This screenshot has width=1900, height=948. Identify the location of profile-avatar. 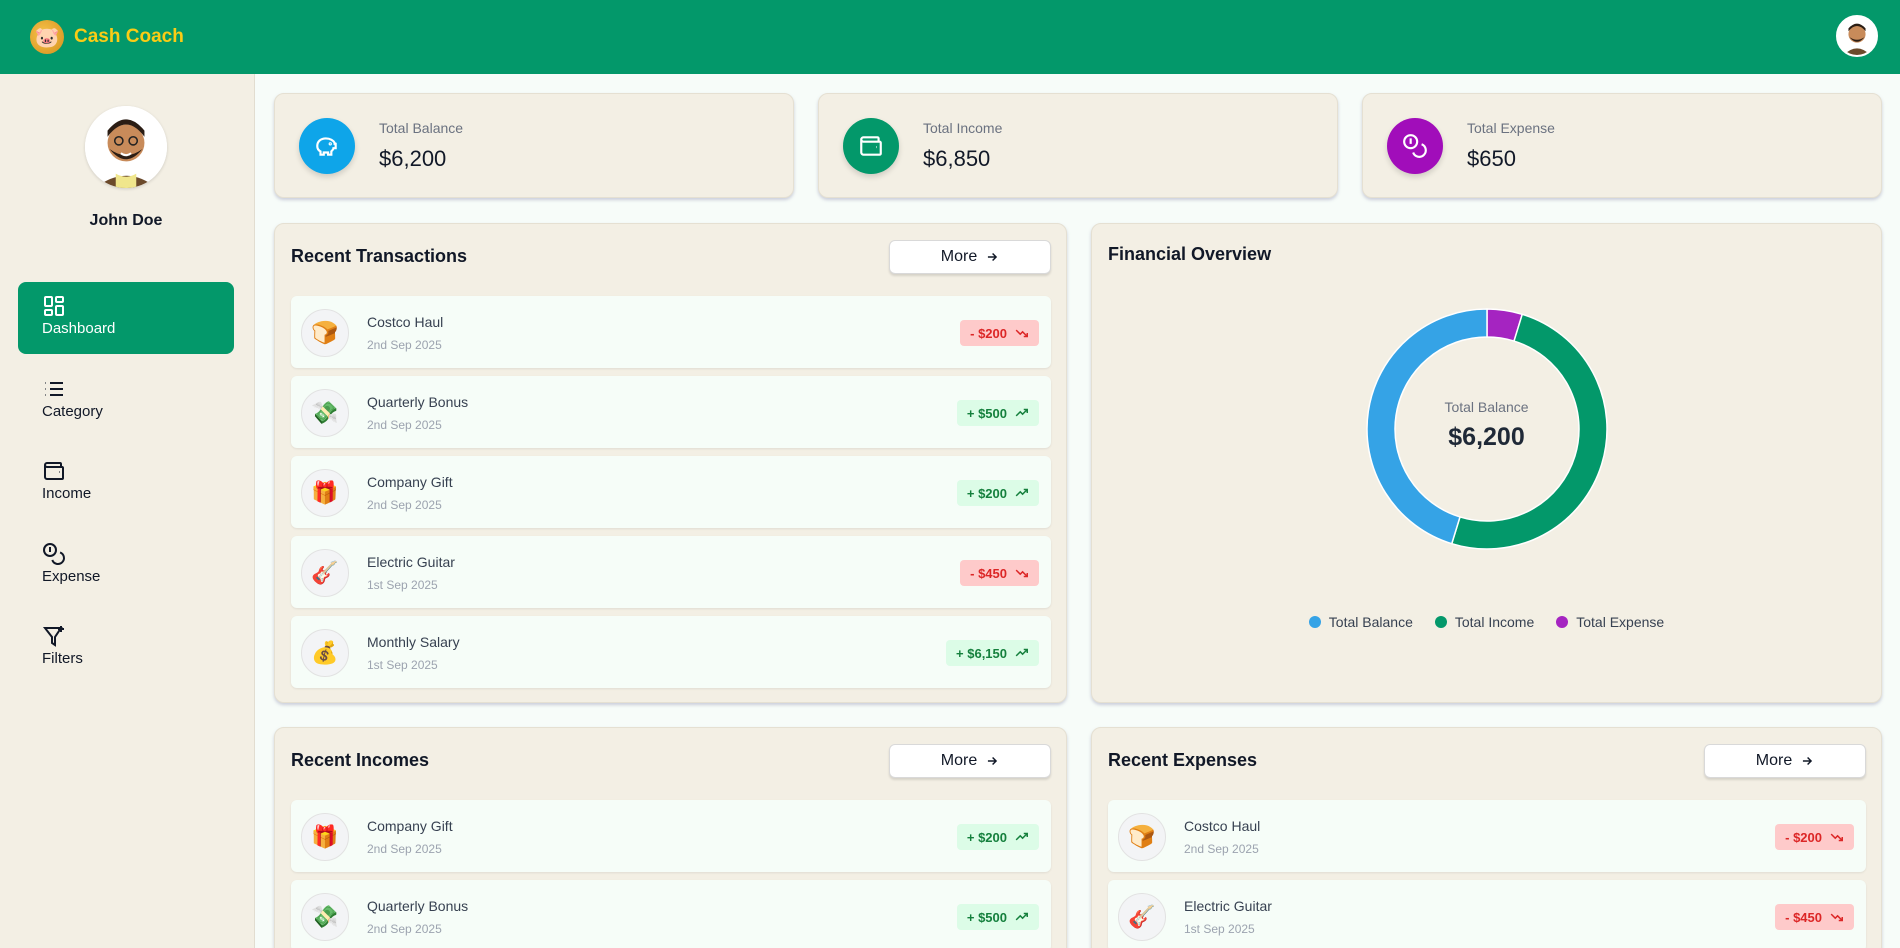
(126, 147).